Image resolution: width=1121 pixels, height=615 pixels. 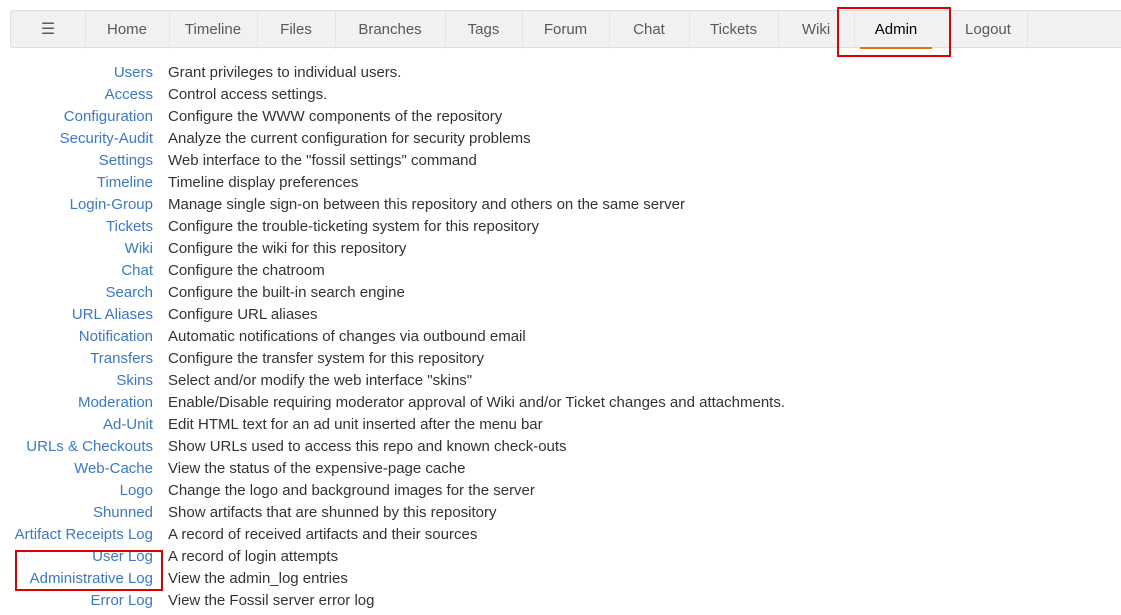 I want to click on admin-link-ad-unit: Ad-Unit, so click(x=128, y=425).